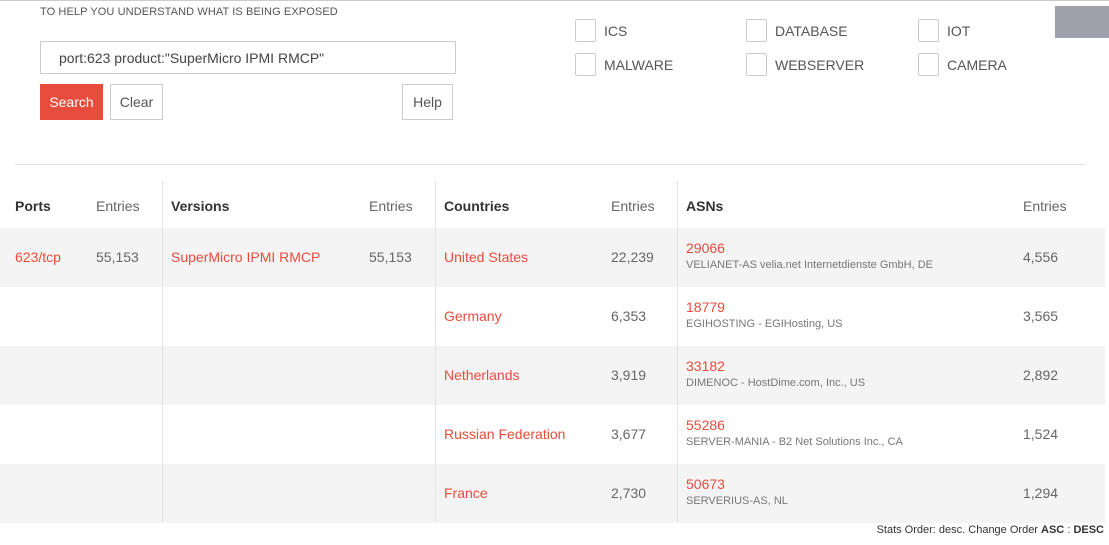 Image resolution: width=1109 pixels, height=545 pixels. I want to click on asns-entries-header: Entries, so click(1045, 206).